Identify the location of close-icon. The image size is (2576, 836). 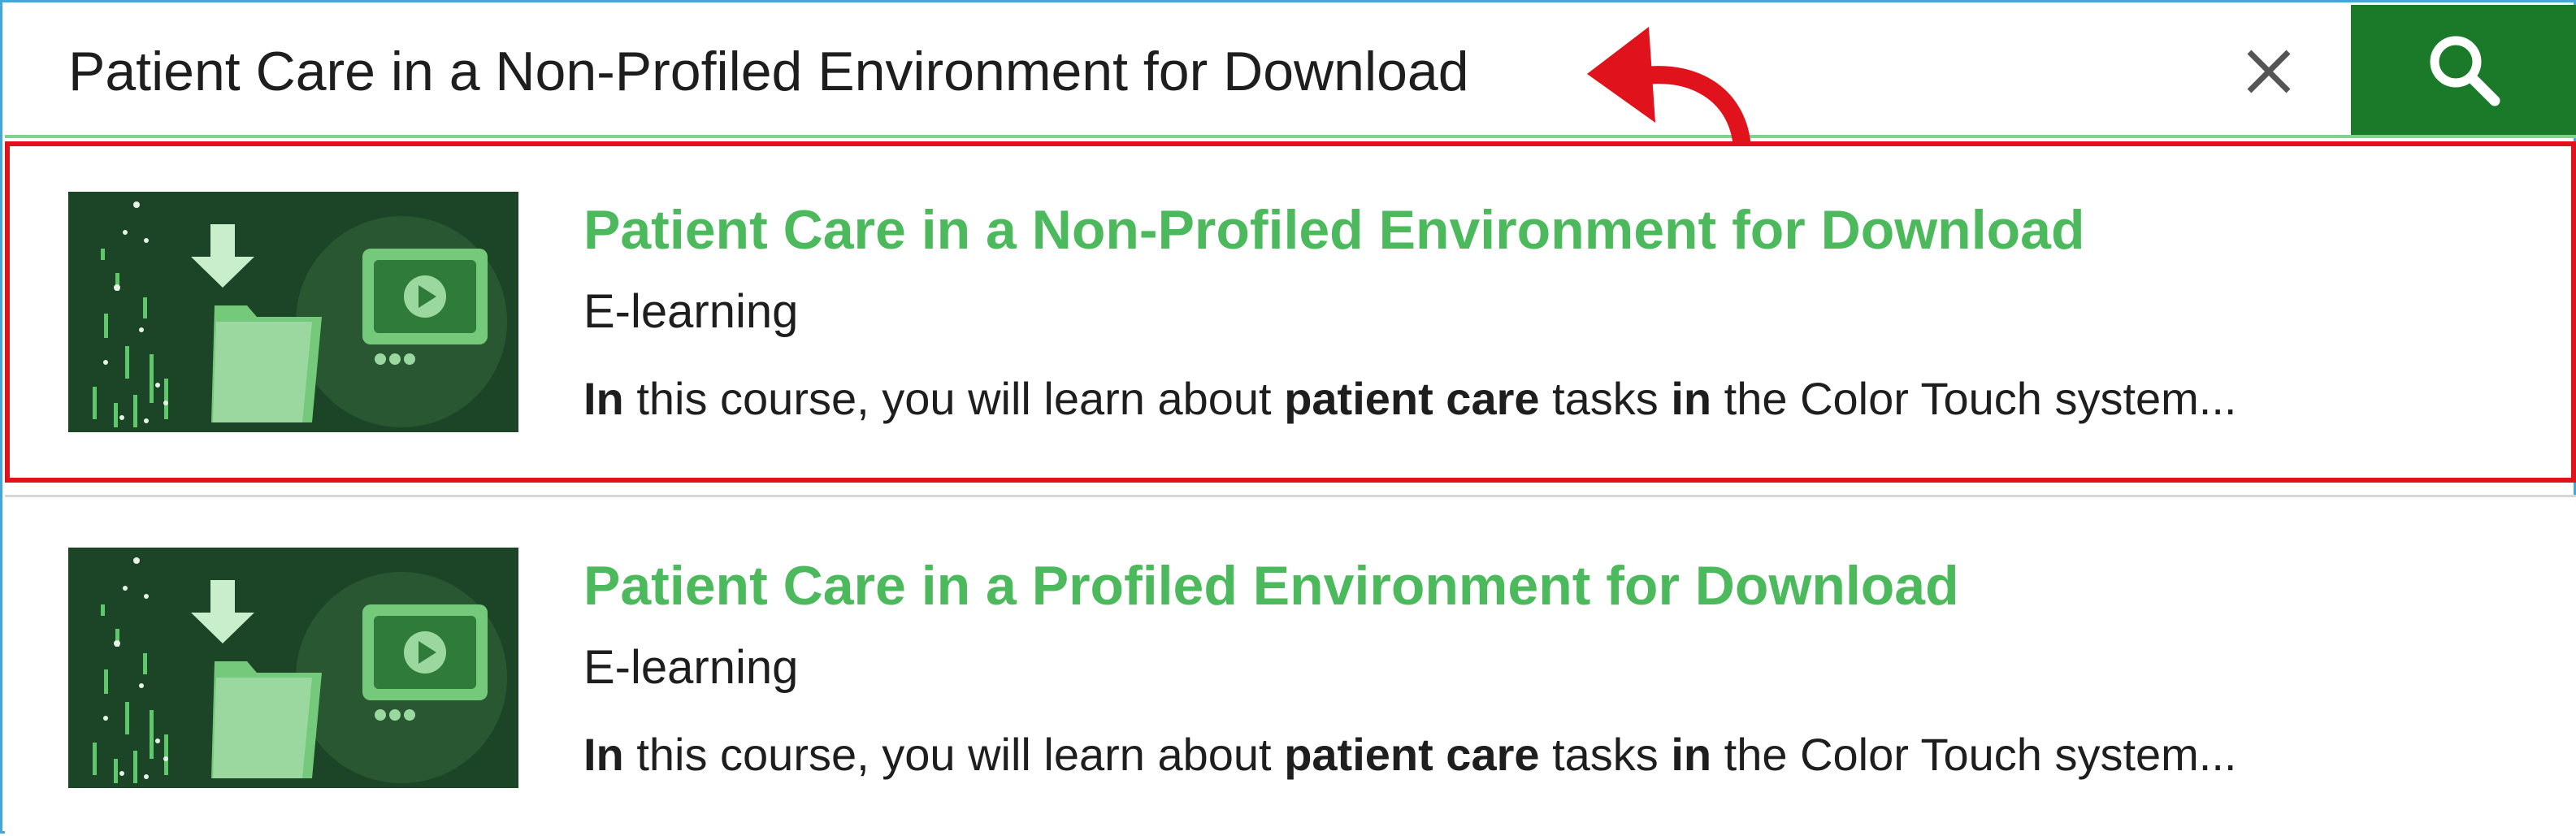
(2269, 71).